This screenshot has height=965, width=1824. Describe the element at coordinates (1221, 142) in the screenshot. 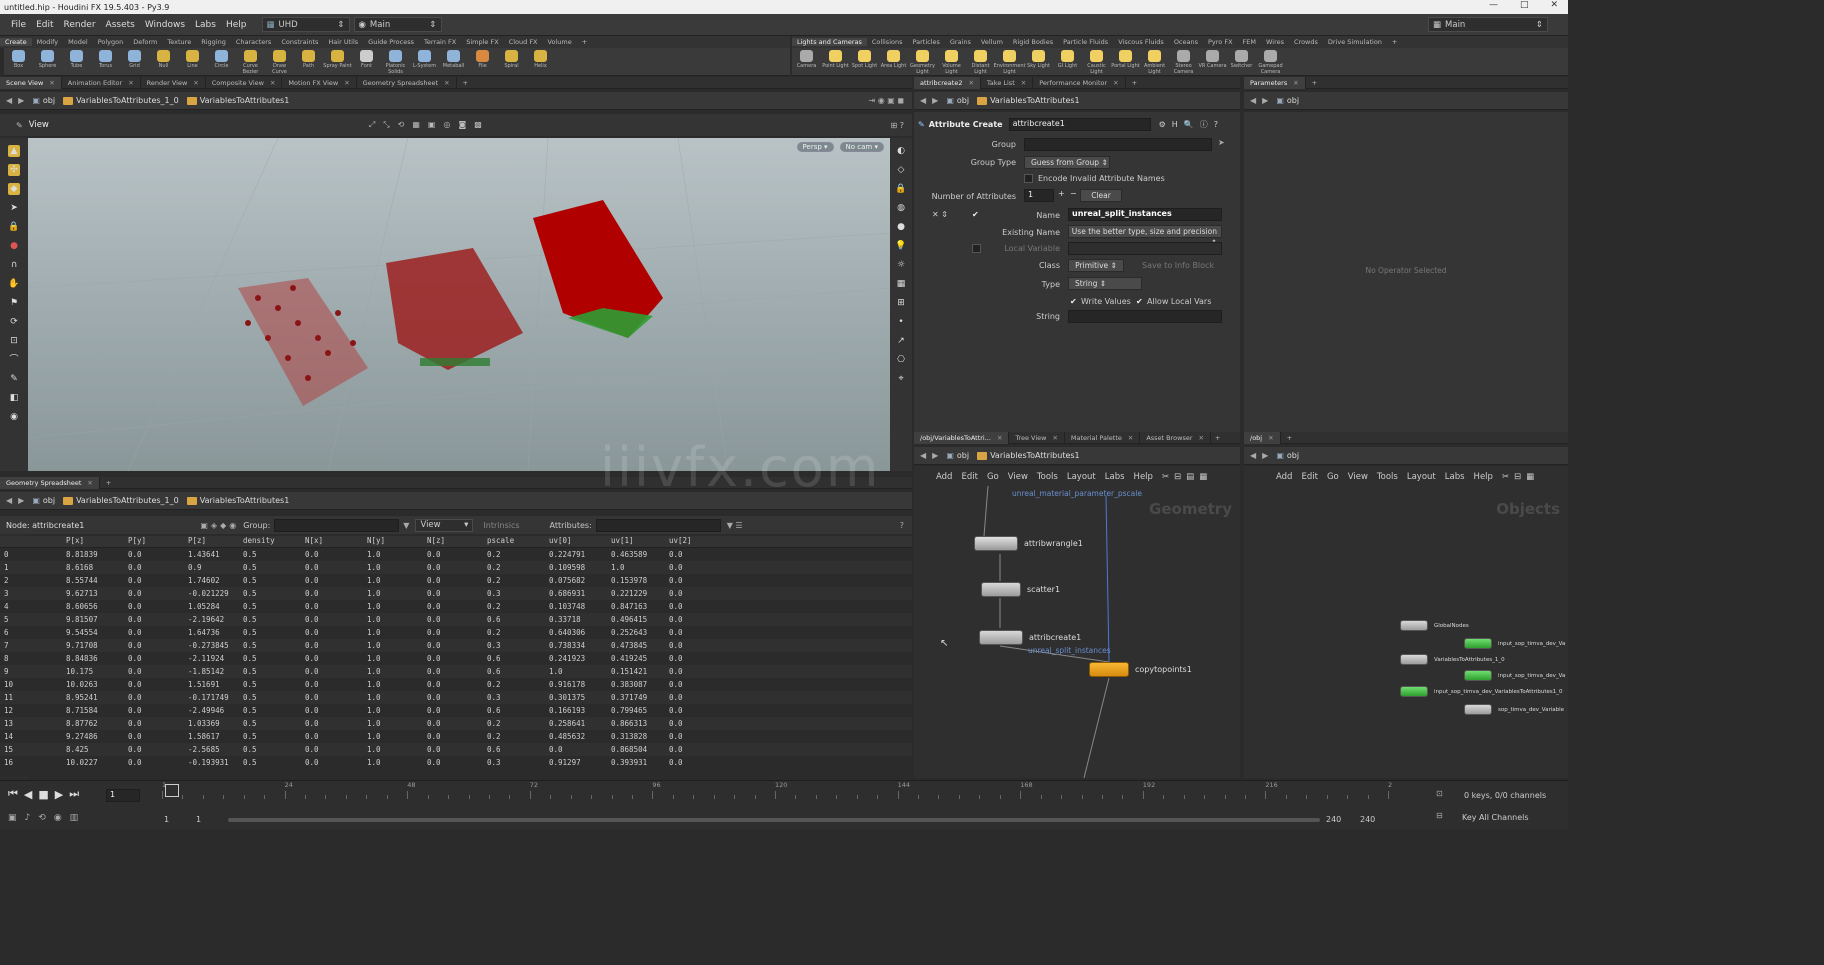

I see `select-arrow-icon: ➤` at that location.